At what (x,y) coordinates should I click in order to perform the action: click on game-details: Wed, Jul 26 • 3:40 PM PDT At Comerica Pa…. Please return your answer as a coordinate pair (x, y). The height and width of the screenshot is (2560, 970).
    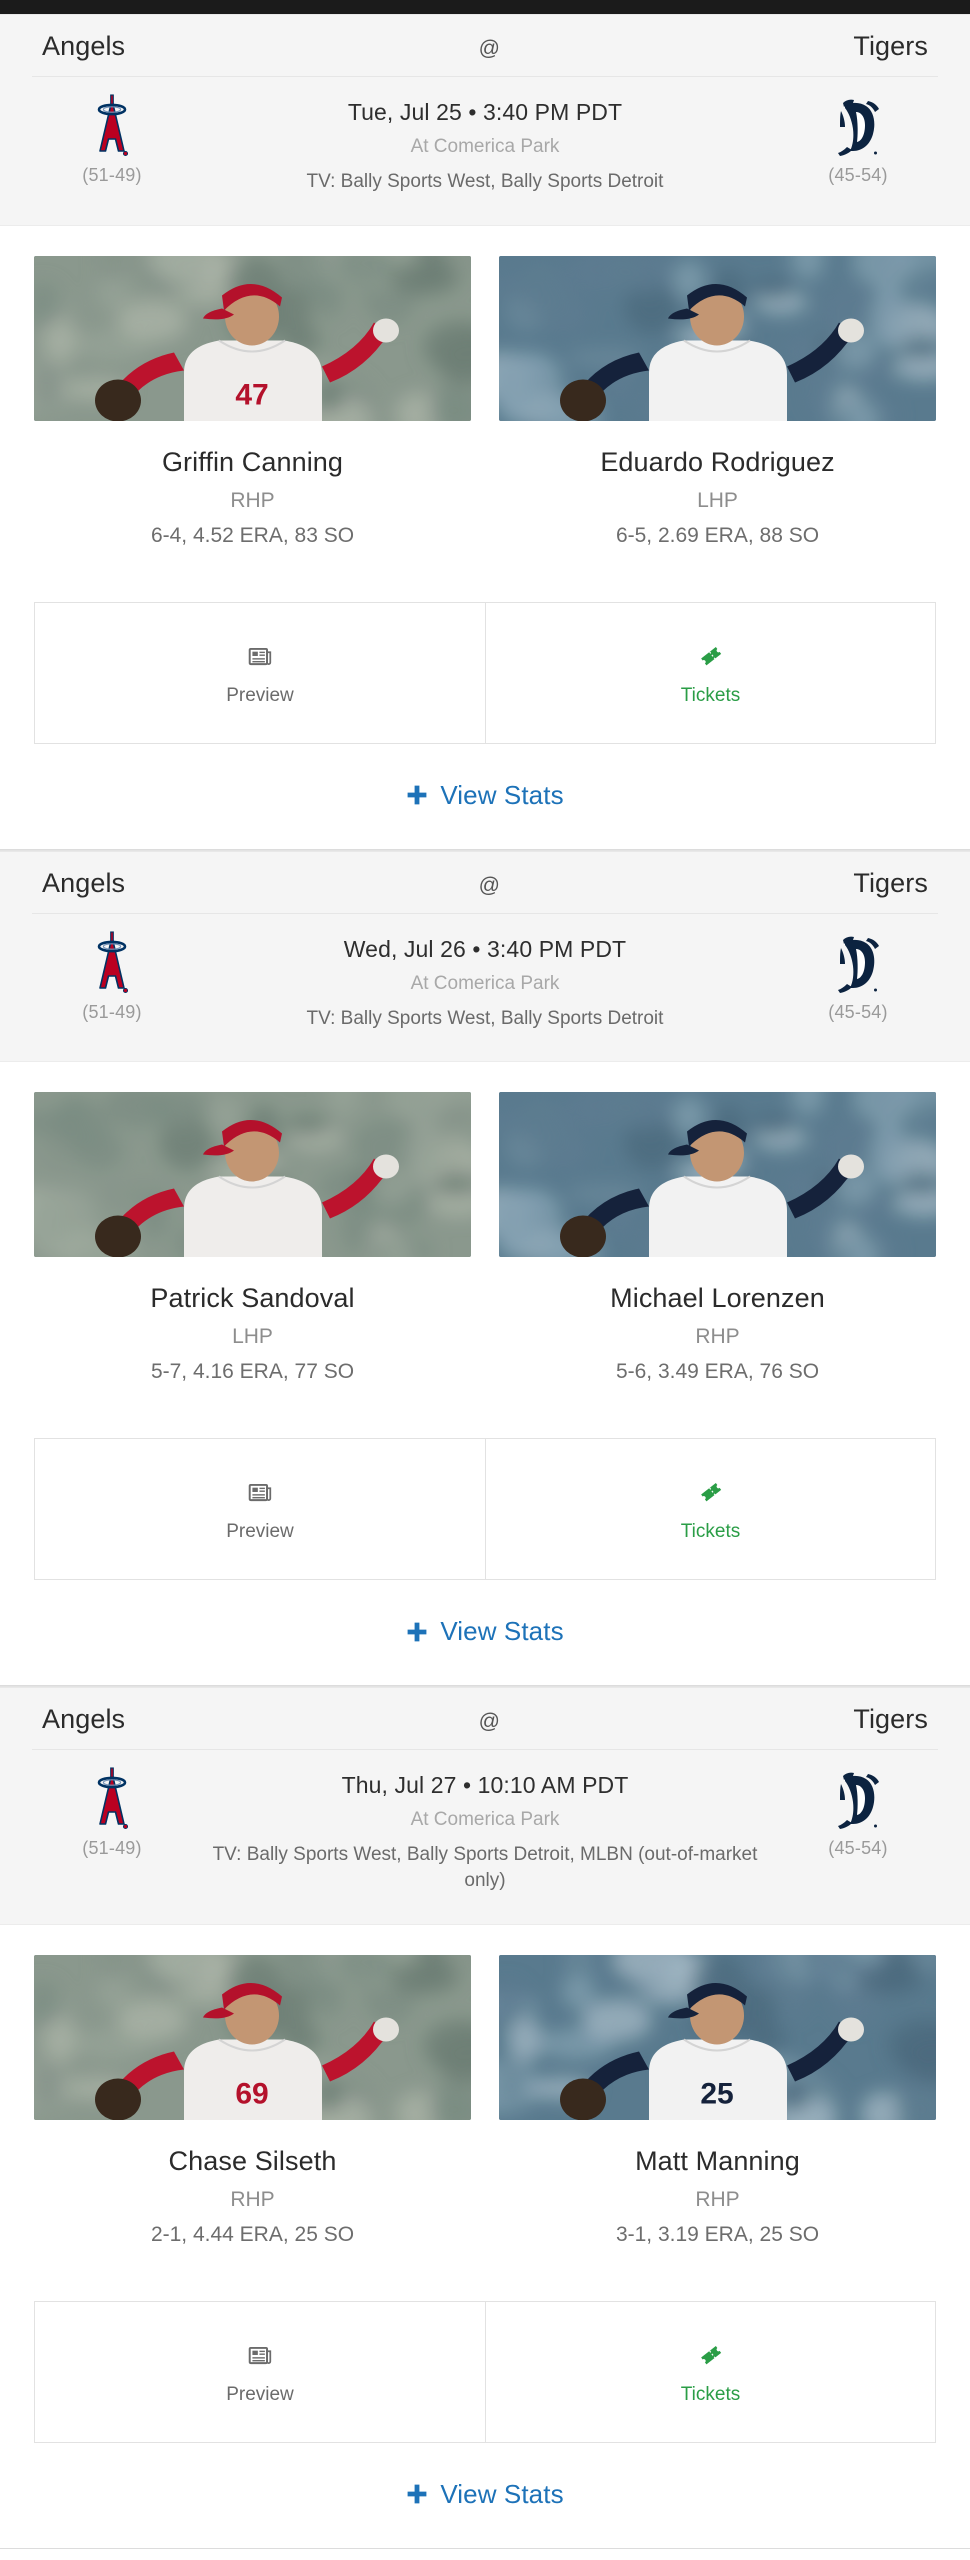
    Looking at the image, I should click on (485, 981).